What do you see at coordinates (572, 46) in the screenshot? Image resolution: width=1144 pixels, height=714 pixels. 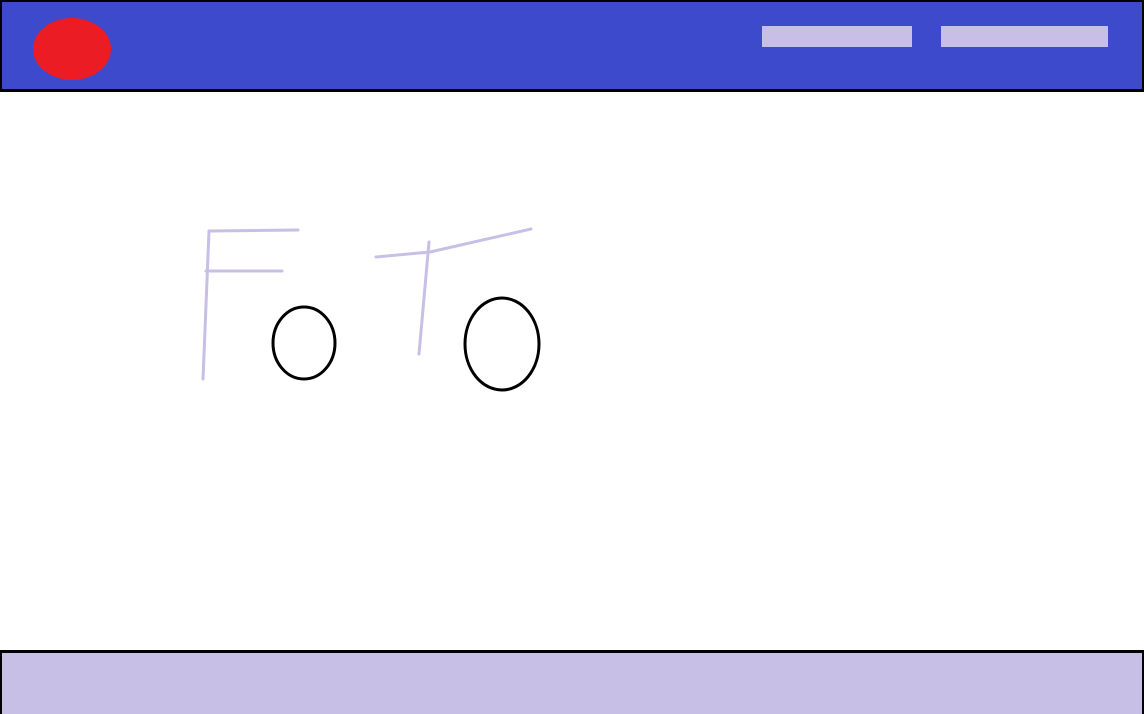 I see `header-bar` at bounding box center [572, 46].